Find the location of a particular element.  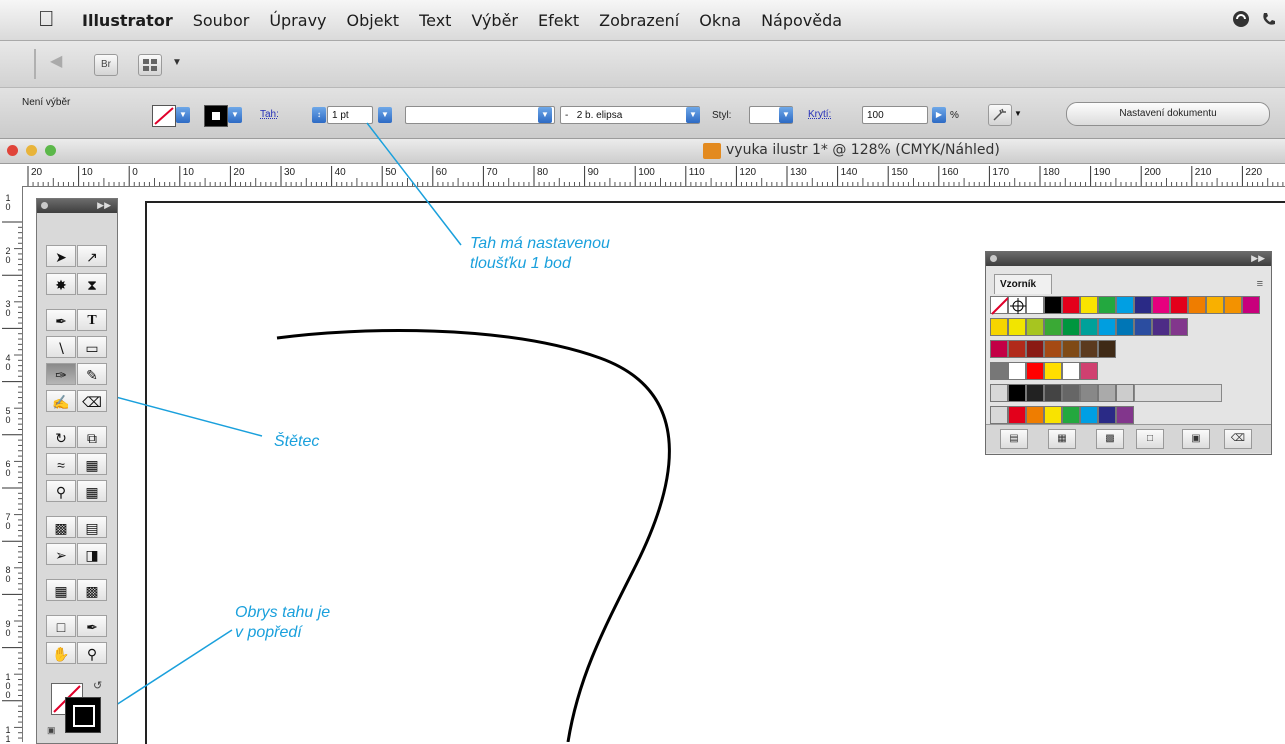

width-tool-icon: ≈ is located at coordinates (61, 464).